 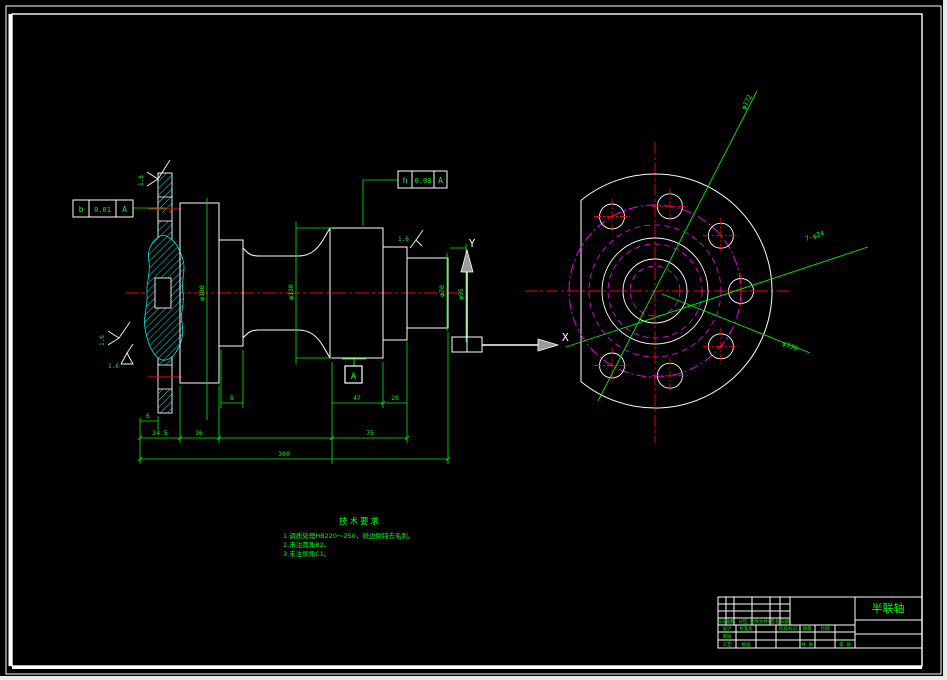 What do you see at coordinates (888, 608) in the screenshot?
I see `part-name: 半联轴` at bounding box center [888, 608].